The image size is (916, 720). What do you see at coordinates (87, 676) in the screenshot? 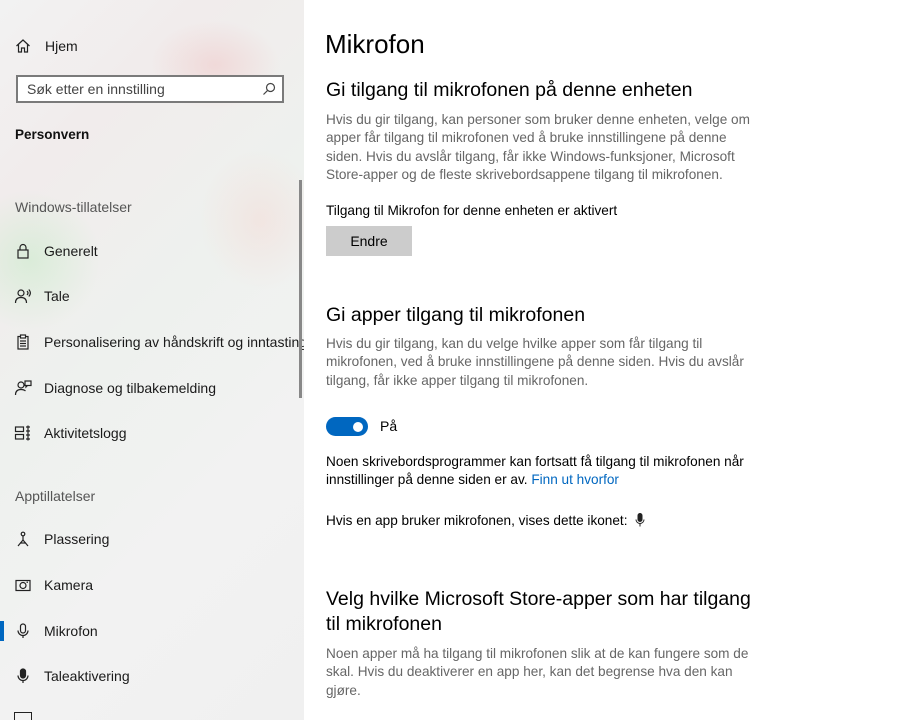
I see `sidebar-item-label: Taleaktivering` at bounding box center [87, 676].